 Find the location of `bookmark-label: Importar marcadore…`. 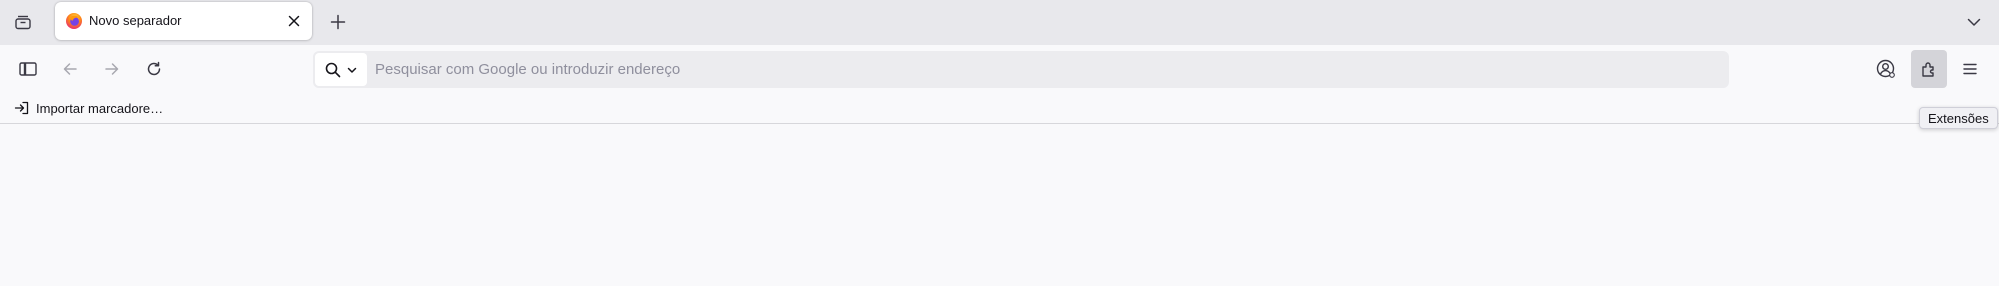

bookmark-label: Importar marcadore… is located at coordinates (100, 108).